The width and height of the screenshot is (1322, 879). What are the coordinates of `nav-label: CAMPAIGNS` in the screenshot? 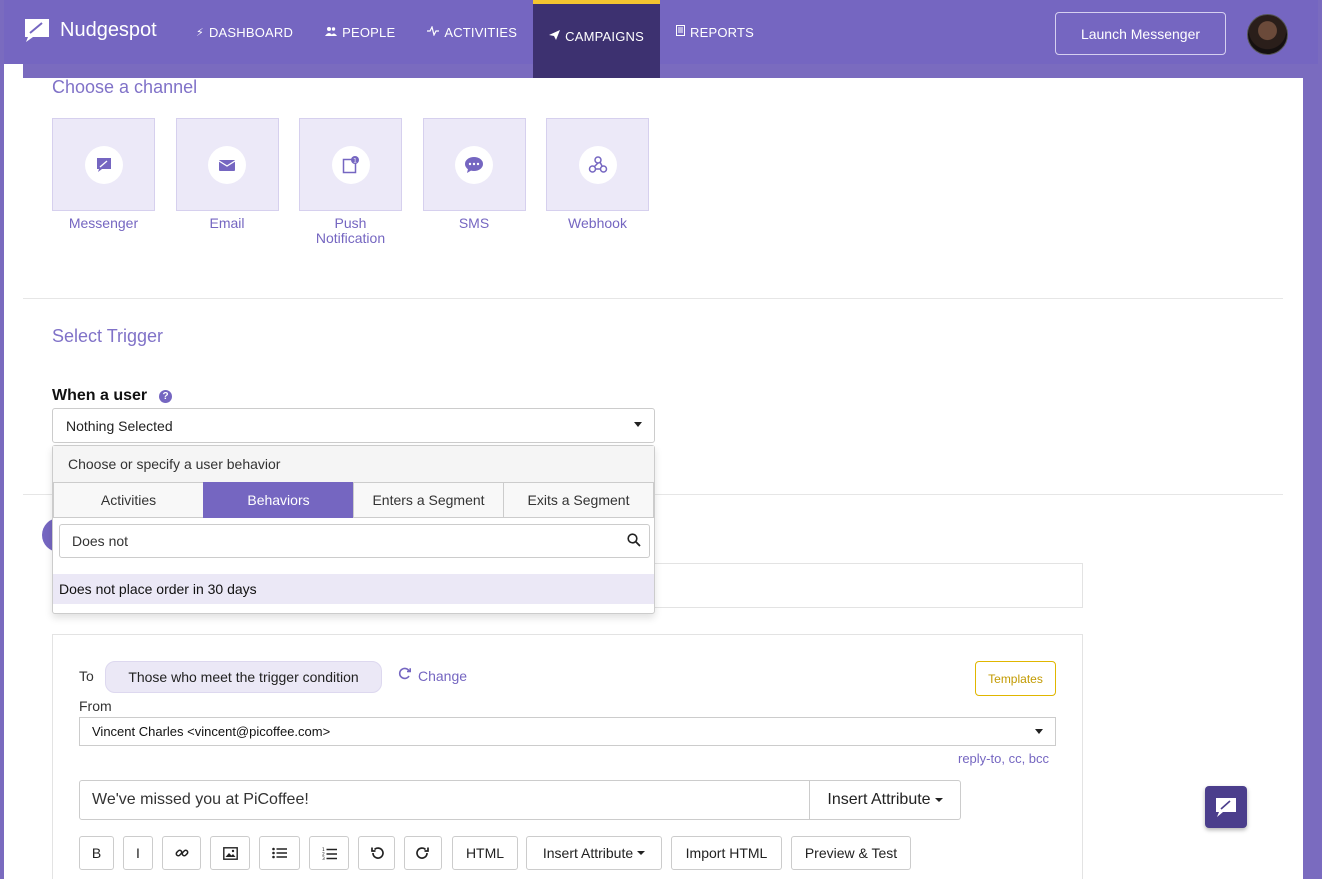 It's located at (604, 36).